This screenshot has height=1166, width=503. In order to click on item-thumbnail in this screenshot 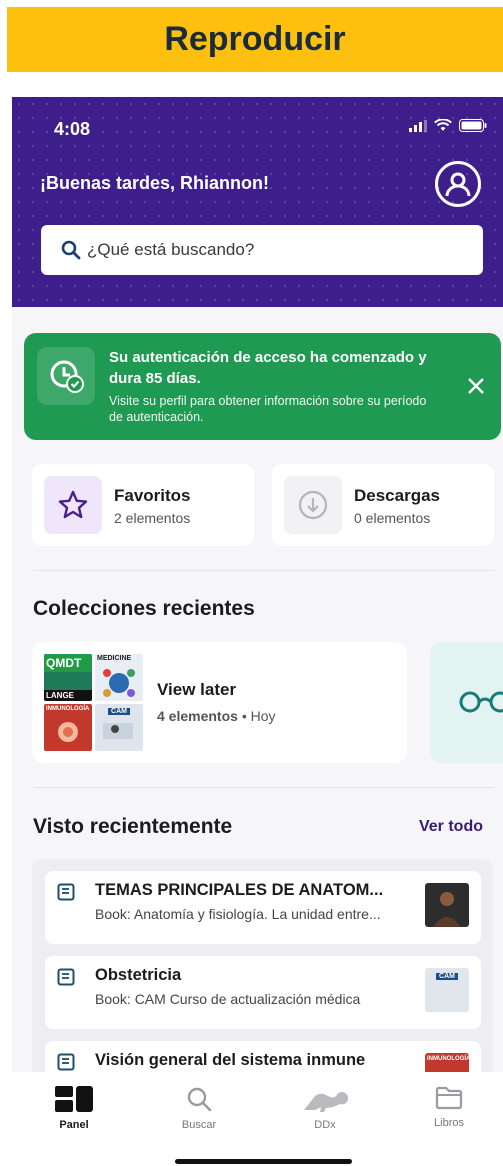, I will do `click(447, 905)`.